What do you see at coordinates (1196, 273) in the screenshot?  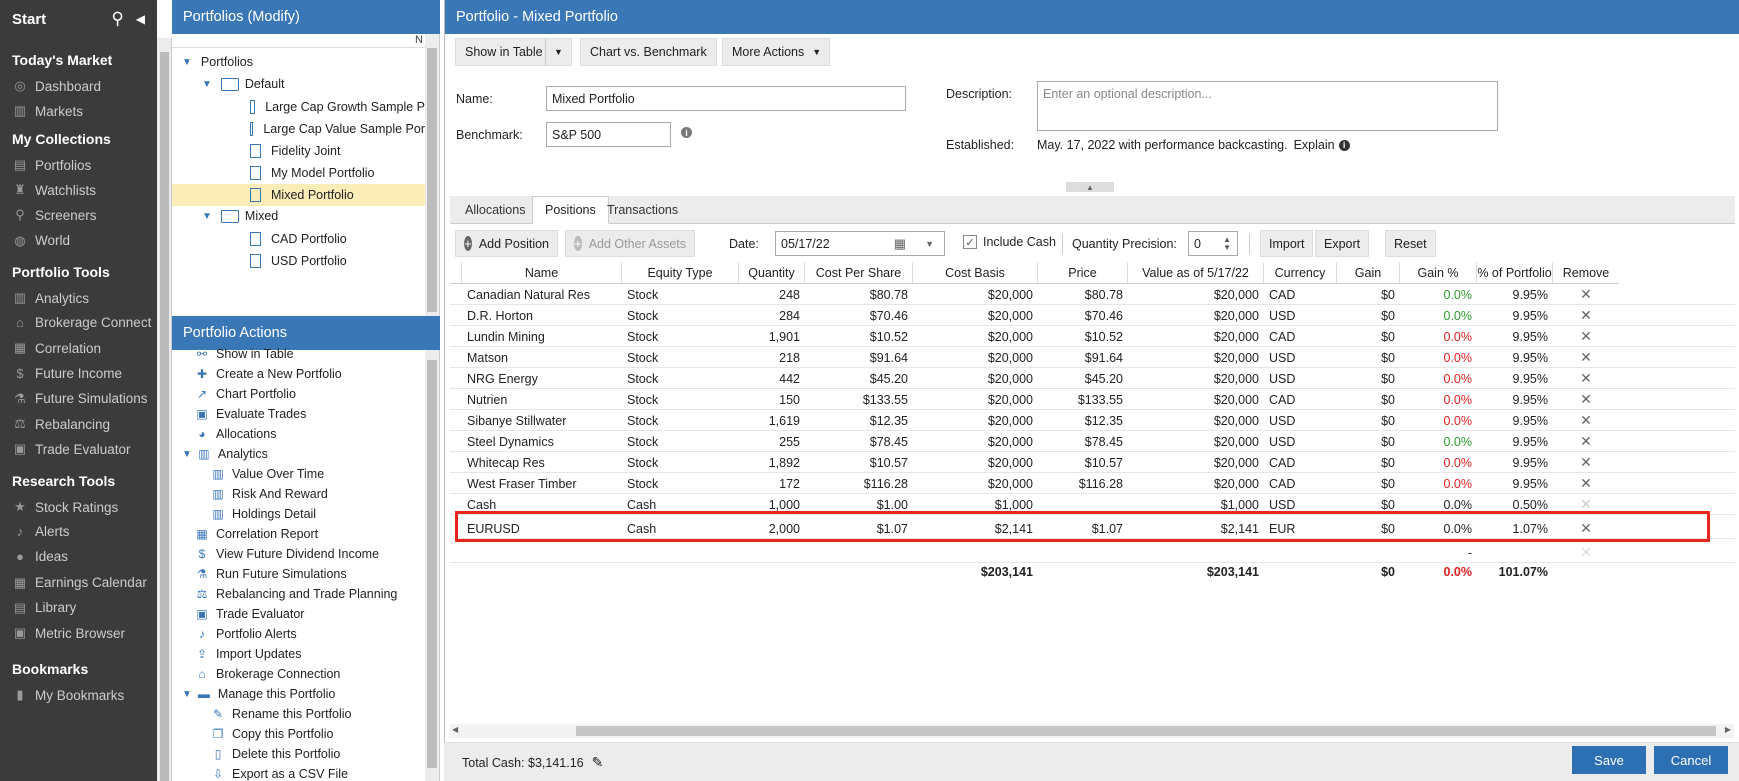 I see `column-header-value-as-of-5-17-22: Value as of 5/17/22` at bounding box center [1196, 273].